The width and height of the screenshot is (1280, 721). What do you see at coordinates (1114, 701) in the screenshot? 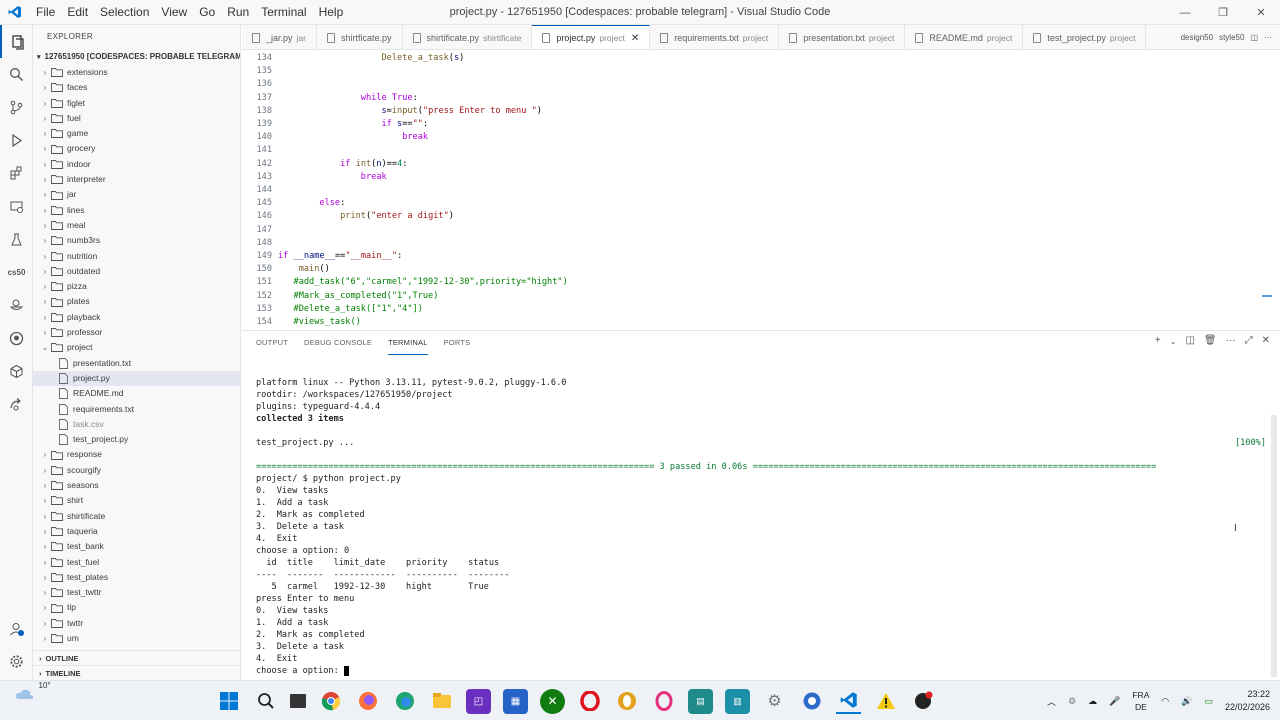
I see `microphone-icon: 🎤` at bounding box center [1114, 701].